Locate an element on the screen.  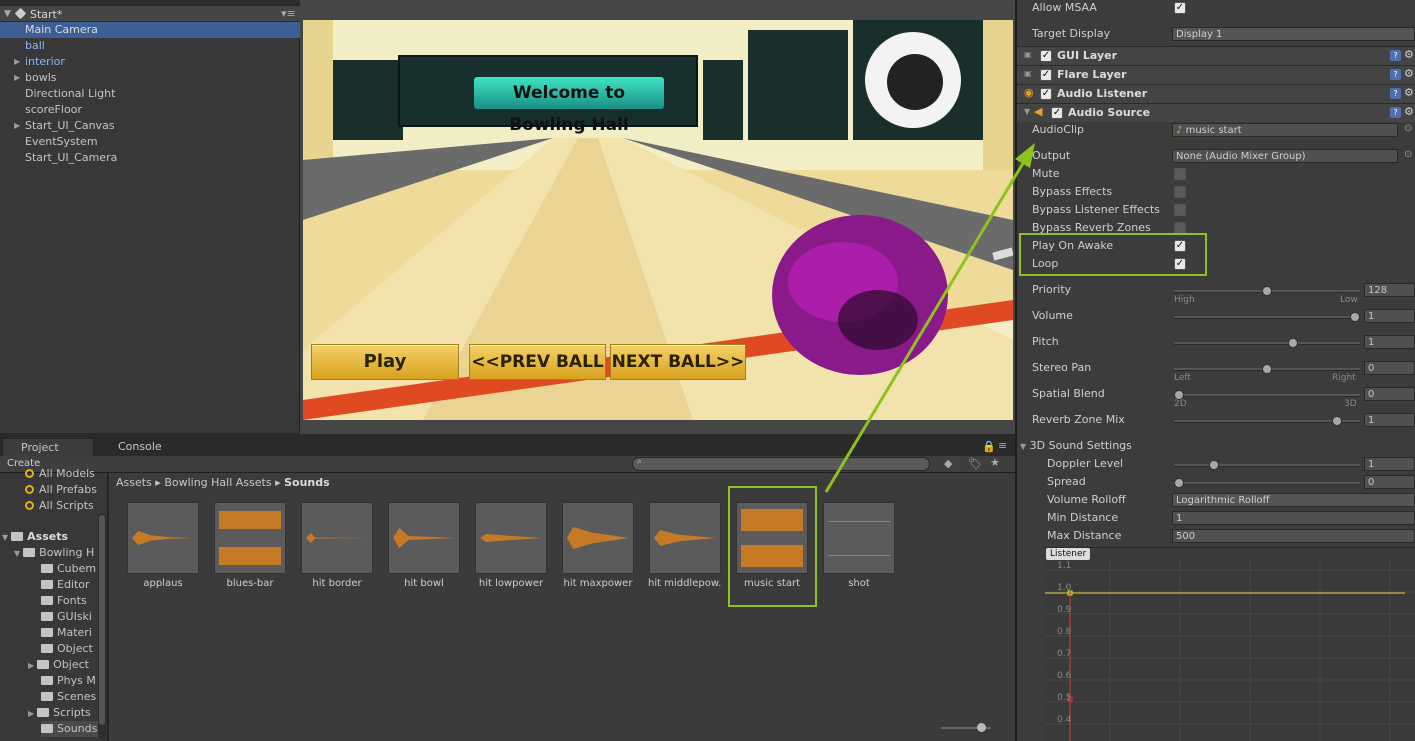
volume-value-field: 1 is located at coordinates (1389, 316).